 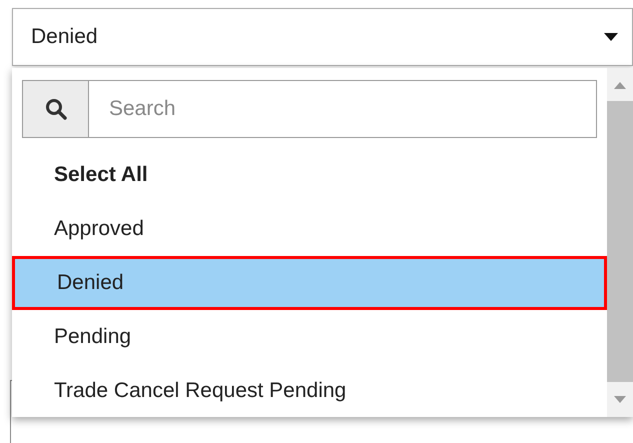 I want to click on status-dropdown: Denied, so click(x=322, y=37).